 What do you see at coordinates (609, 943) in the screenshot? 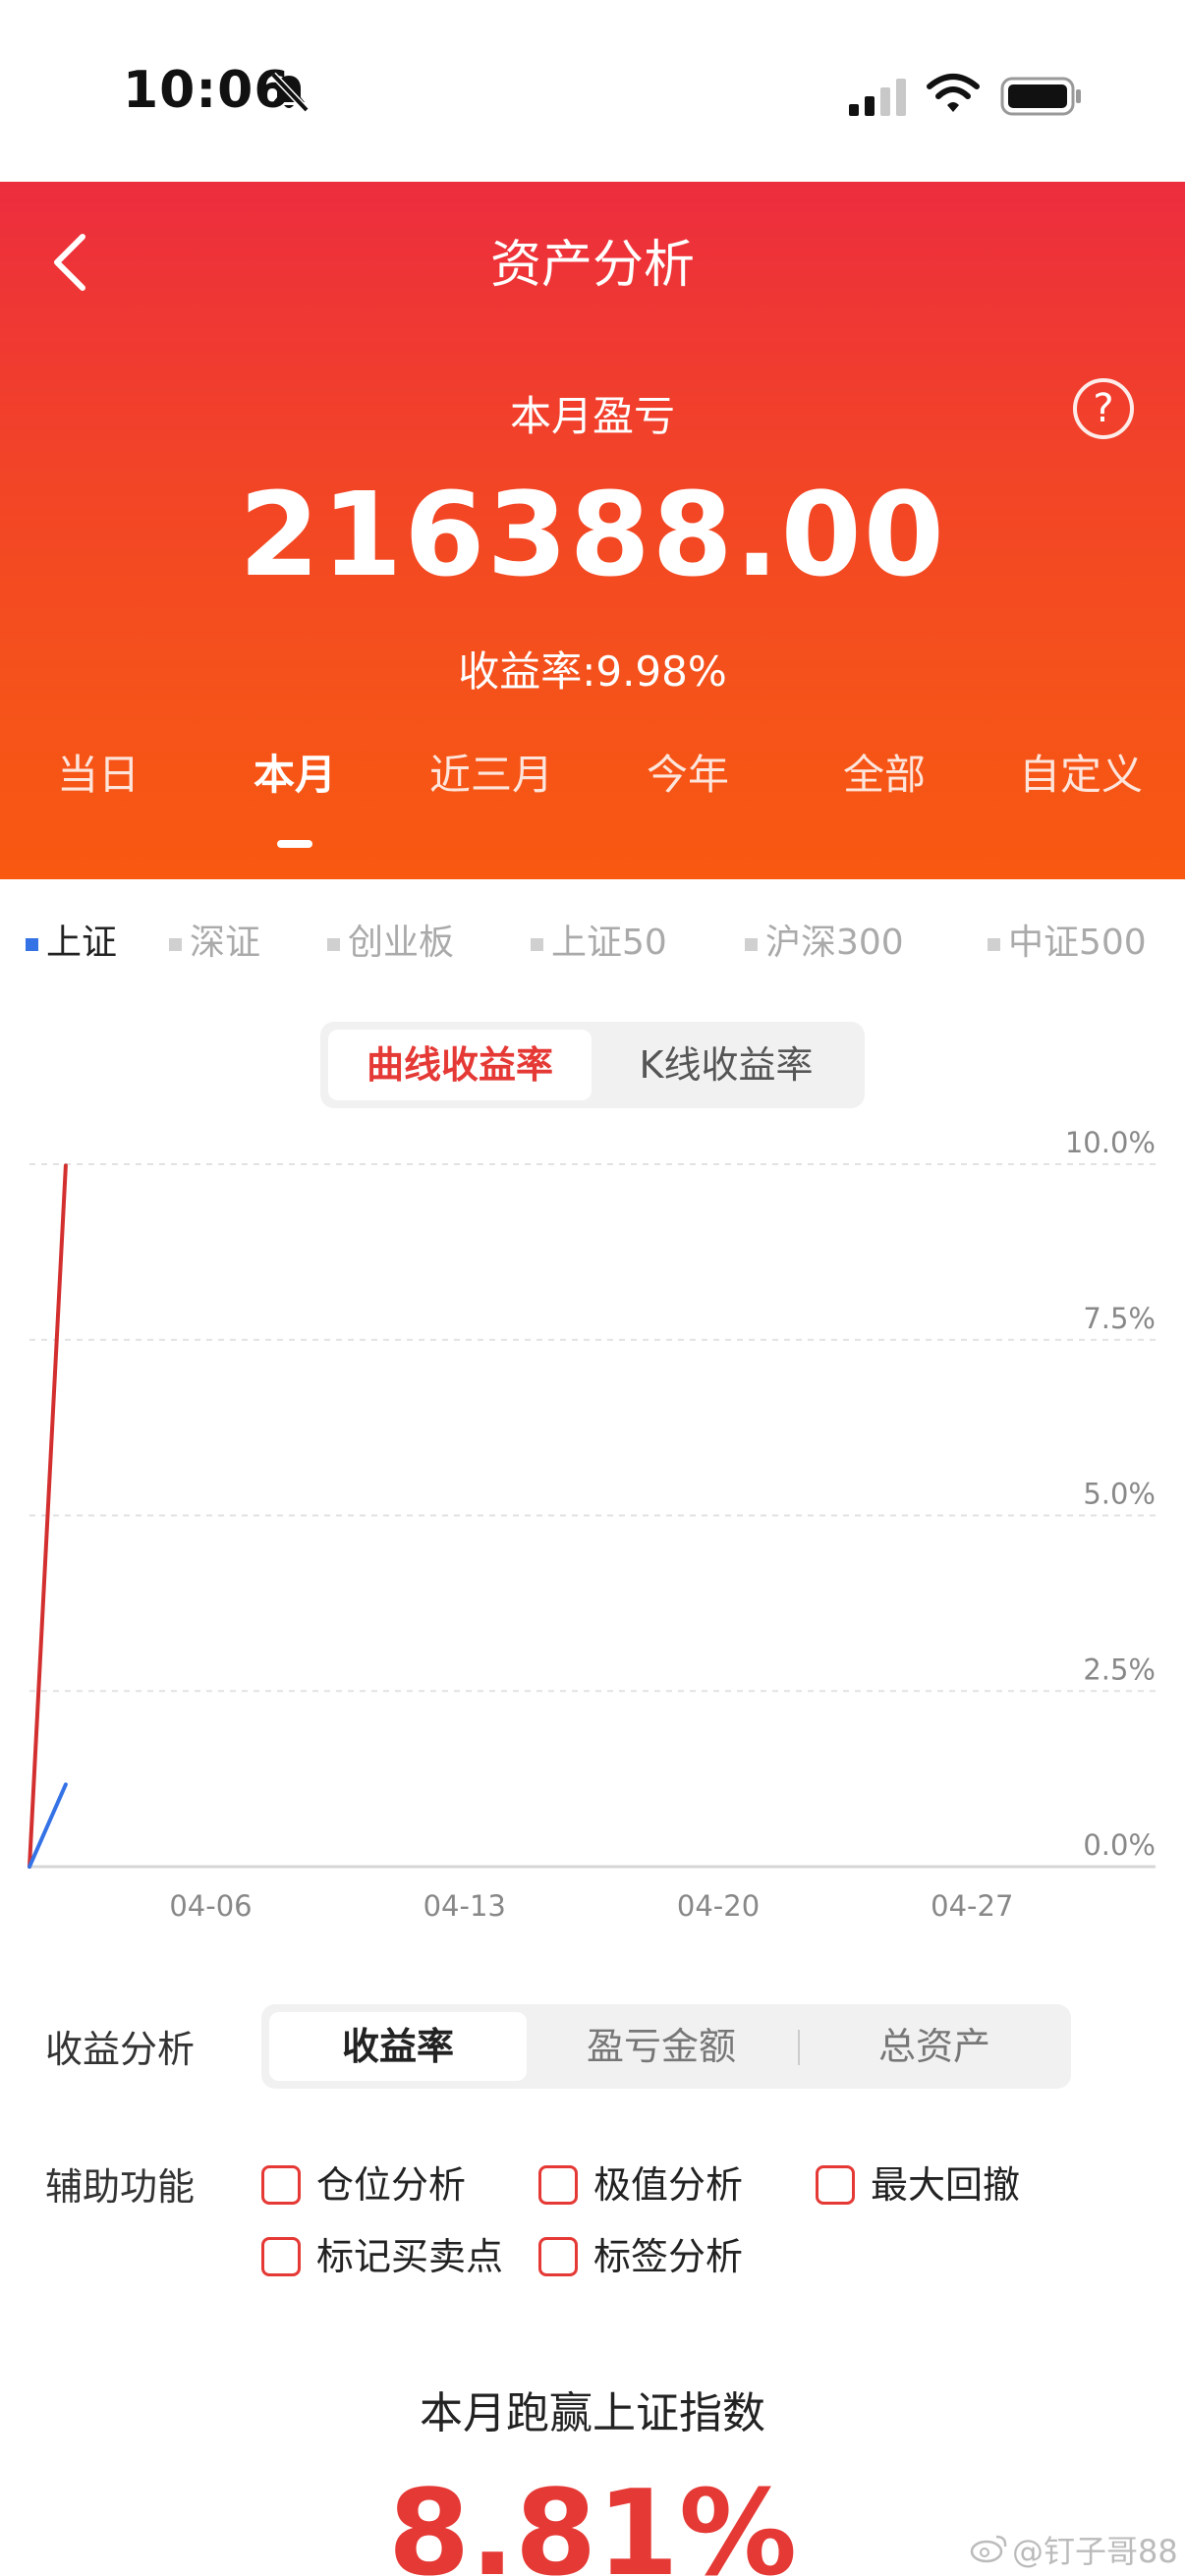
I see `index-tab-label: 上证50` at bounding box center [609, 943].